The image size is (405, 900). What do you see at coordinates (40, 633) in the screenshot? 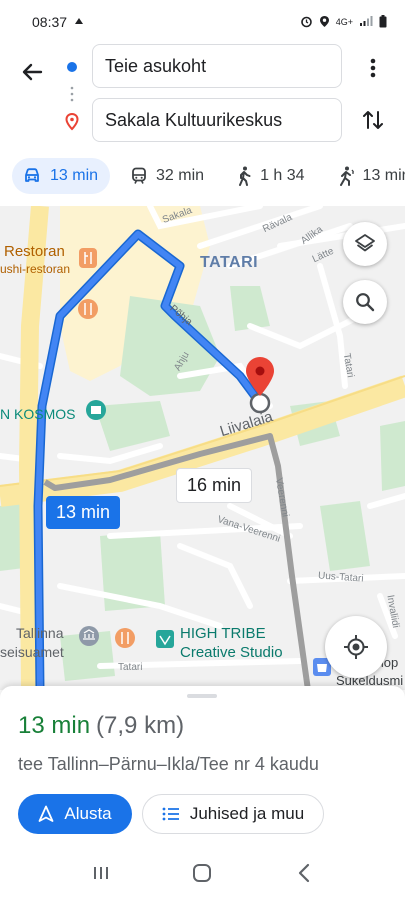
I see `map-label-tallinna: Tallinna` at bounding box center [40, 633].